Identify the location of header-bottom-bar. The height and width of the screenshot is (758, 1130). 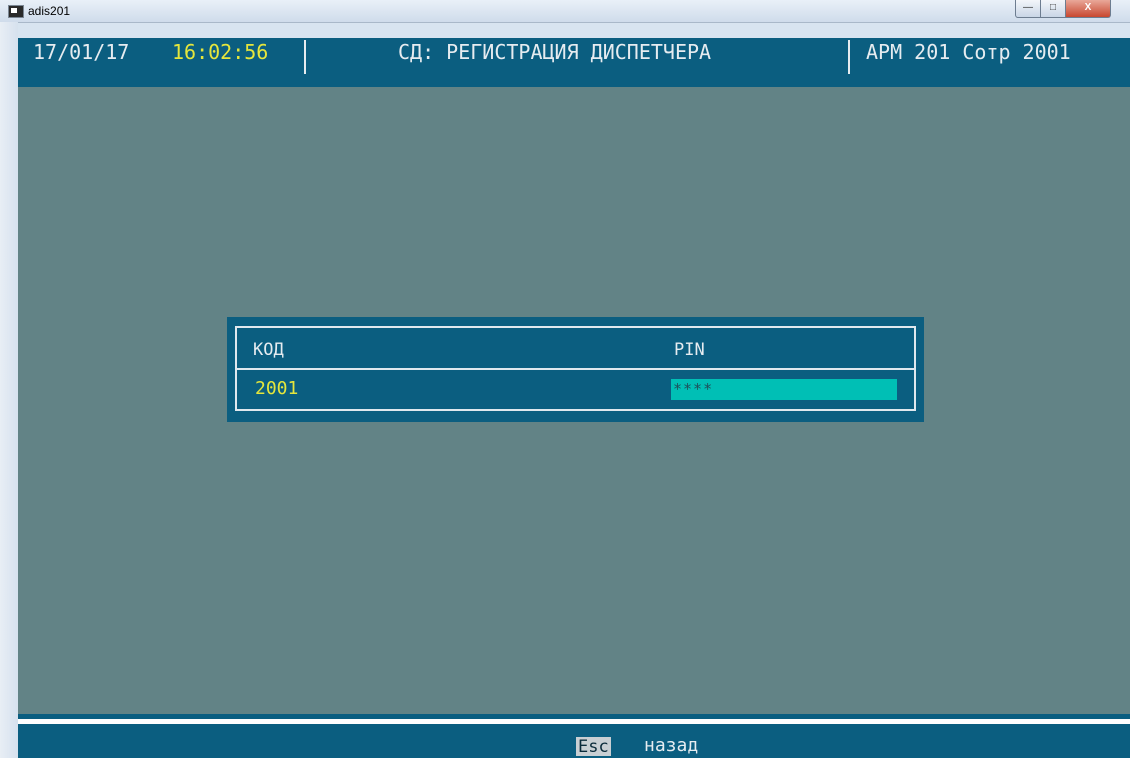
(574, 83).